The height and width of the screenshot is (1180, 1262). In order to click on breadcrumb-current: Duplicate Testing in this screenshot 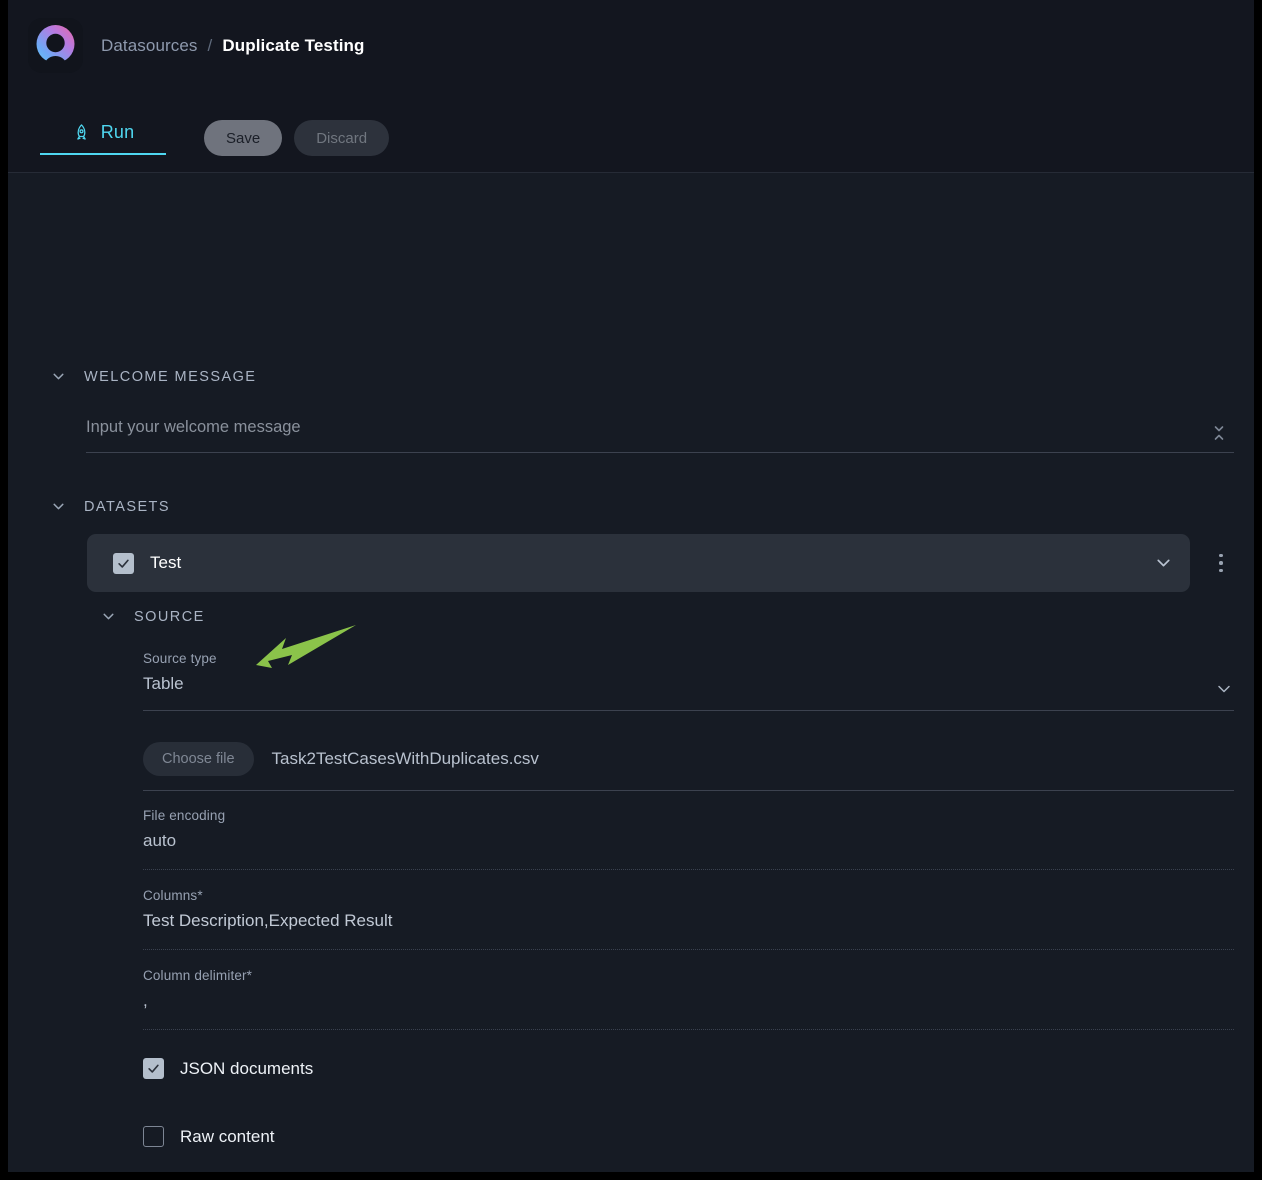, I will do `click(293, 45)`.